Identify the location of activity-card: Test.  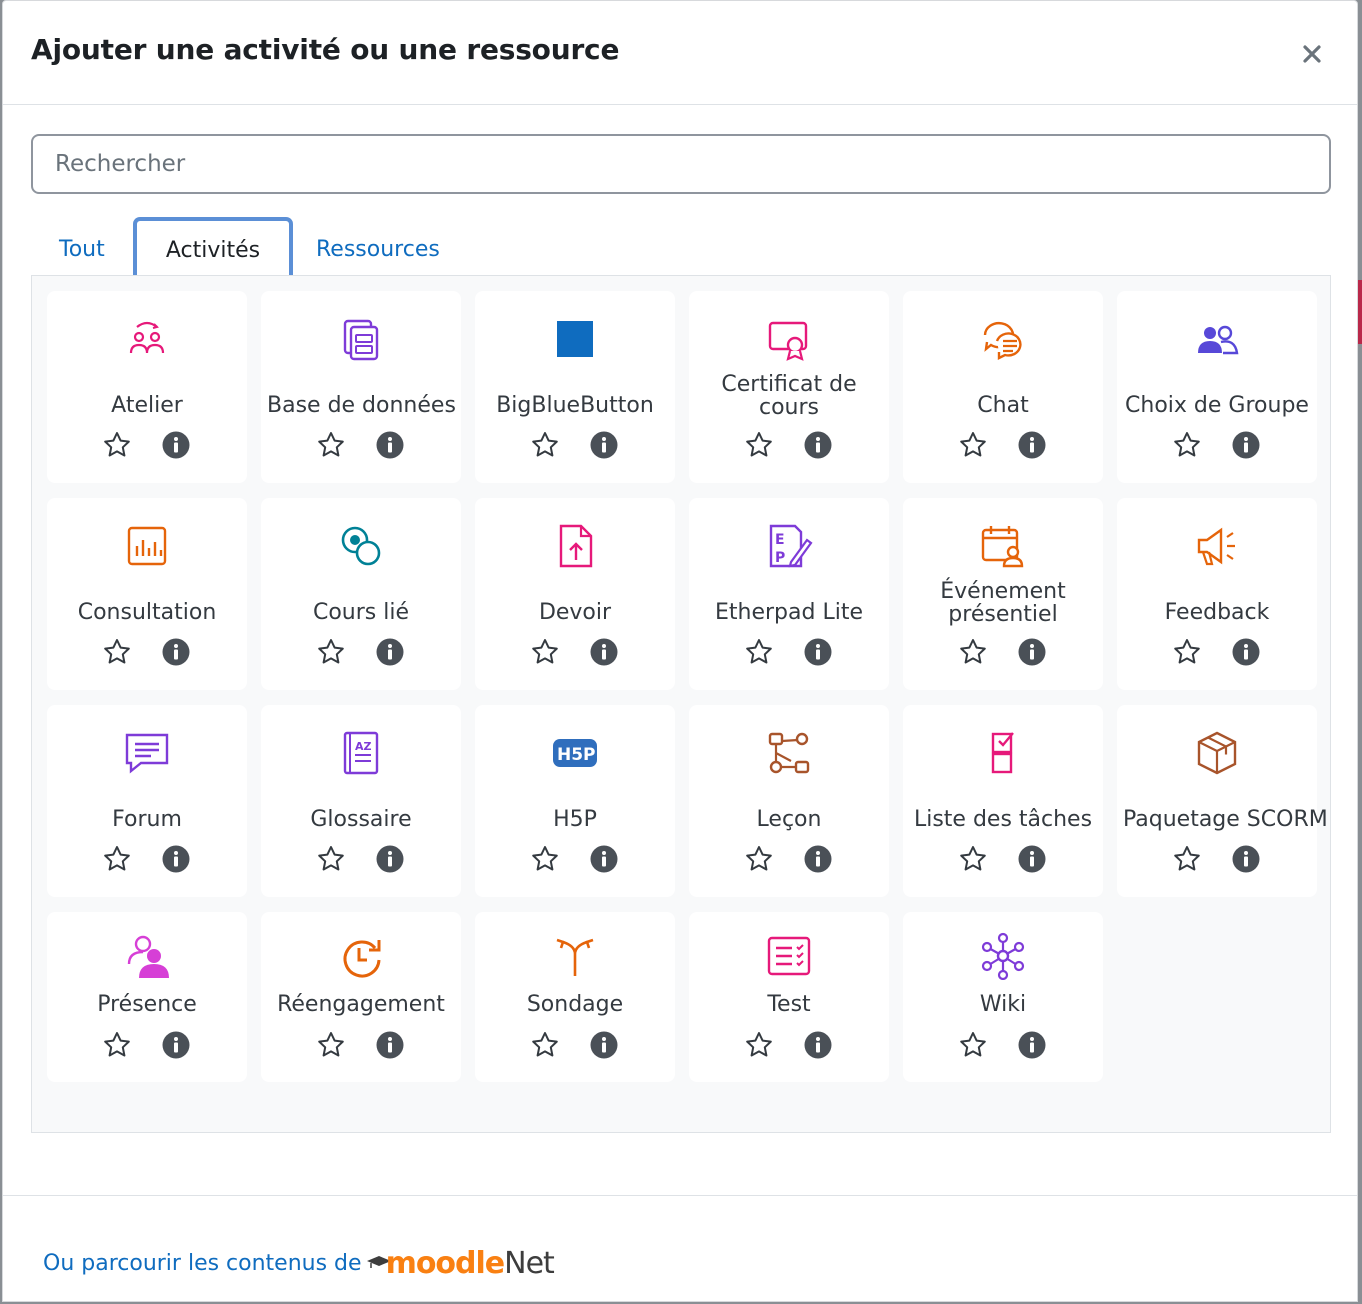
(789, 997).